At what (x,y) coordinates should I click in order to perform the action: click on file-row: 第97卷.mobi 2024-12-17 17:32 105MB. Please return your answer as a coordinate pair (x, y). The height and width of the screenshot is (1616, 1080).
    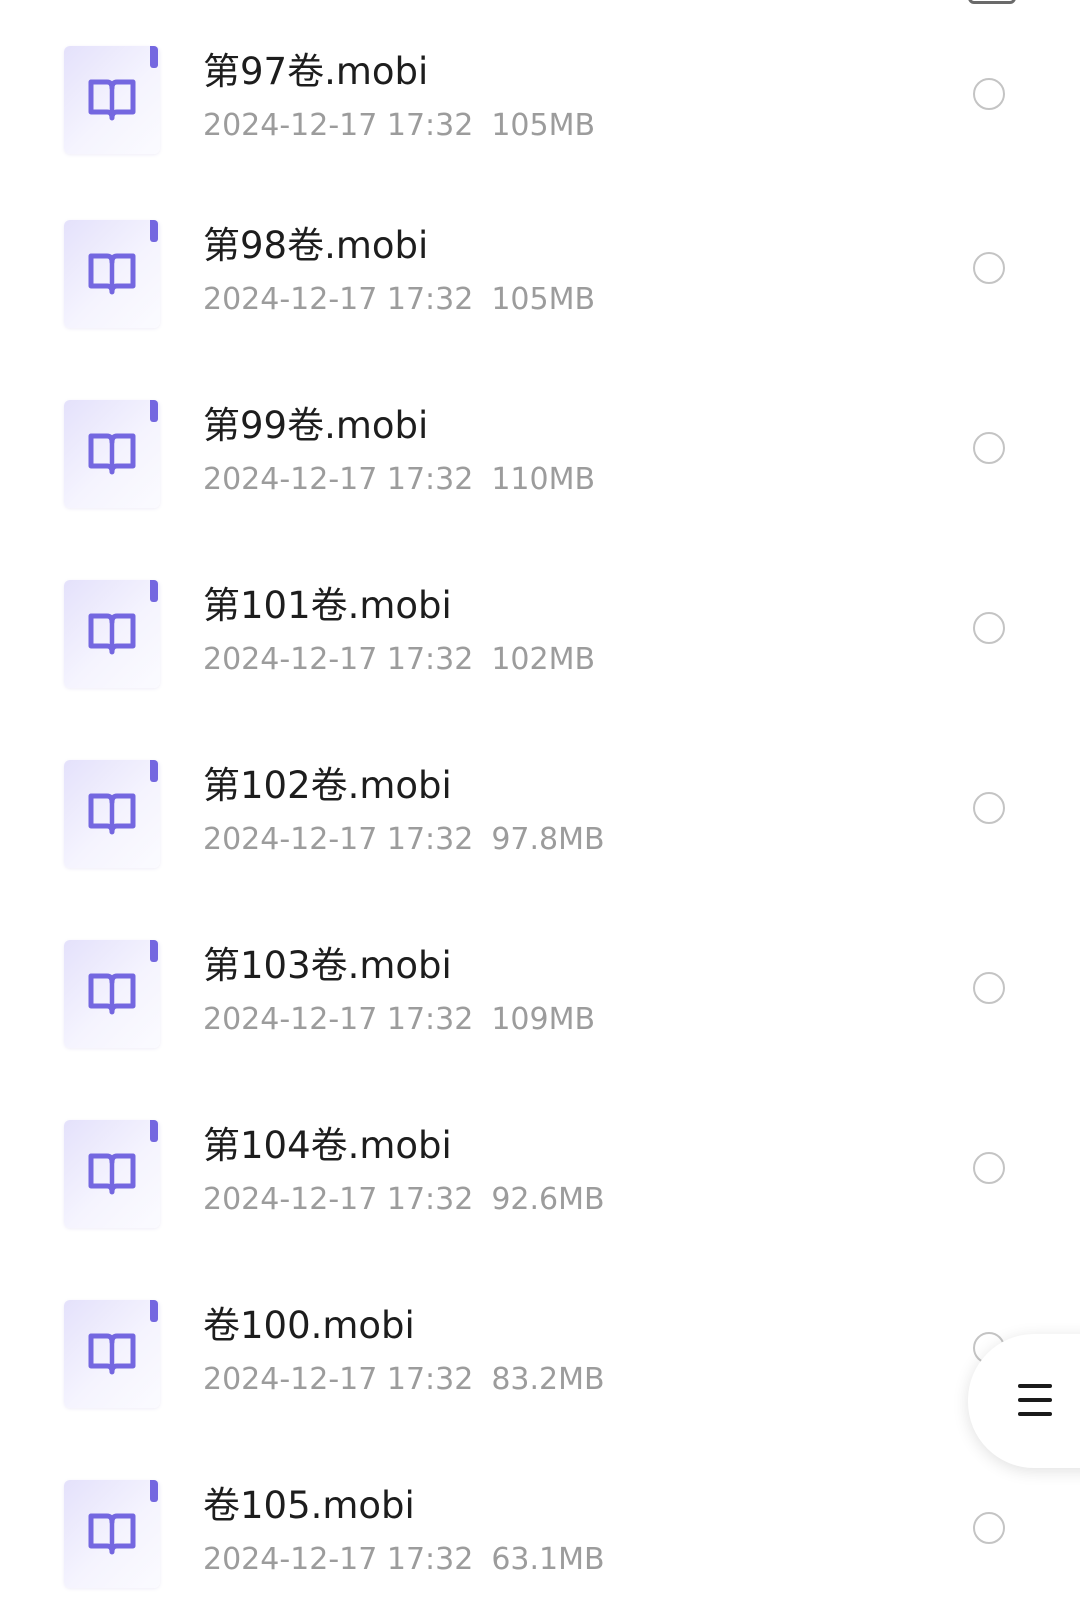
    Looking at the image, I should click on (540, 136).